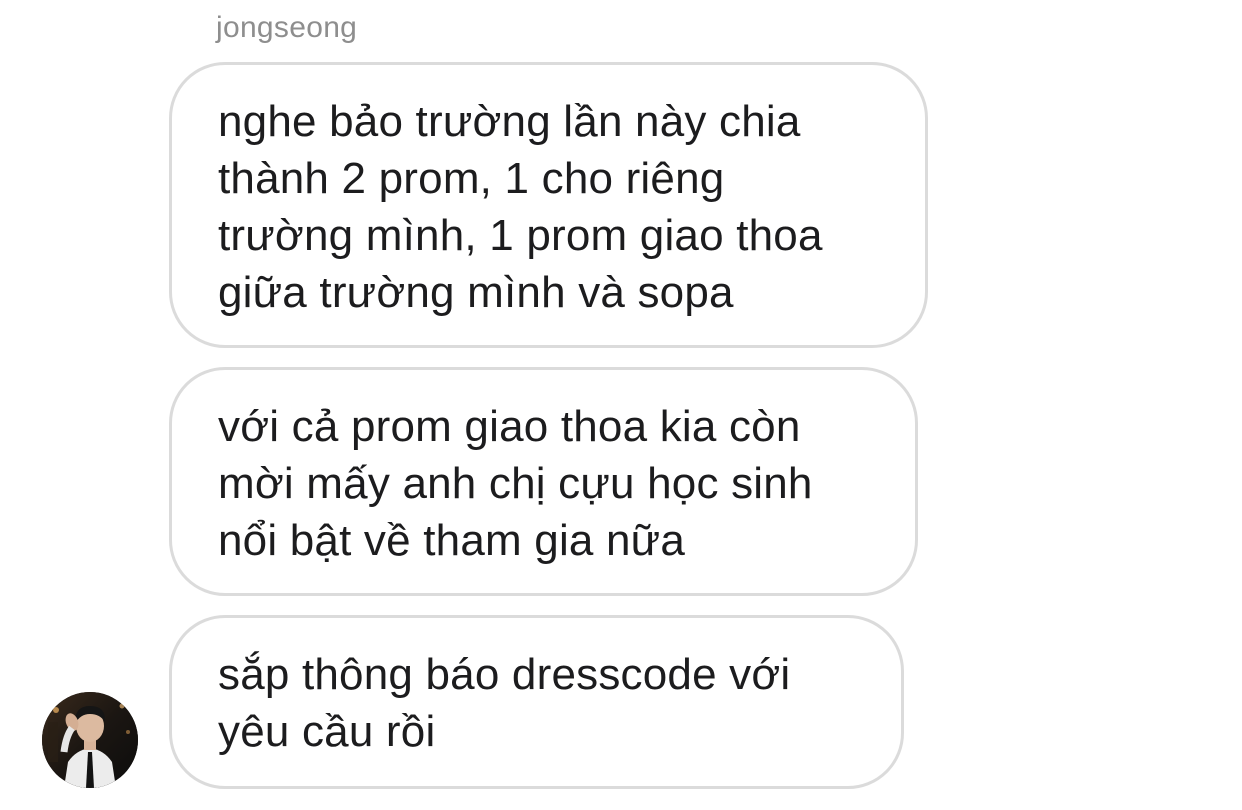 This screenshot has width=1242, height=810. What do you see at coordinates (452, 540) in the screenshot?
I see `message-text-line: nổi bật về tham gia nữa` at bounding box center [452, 540].